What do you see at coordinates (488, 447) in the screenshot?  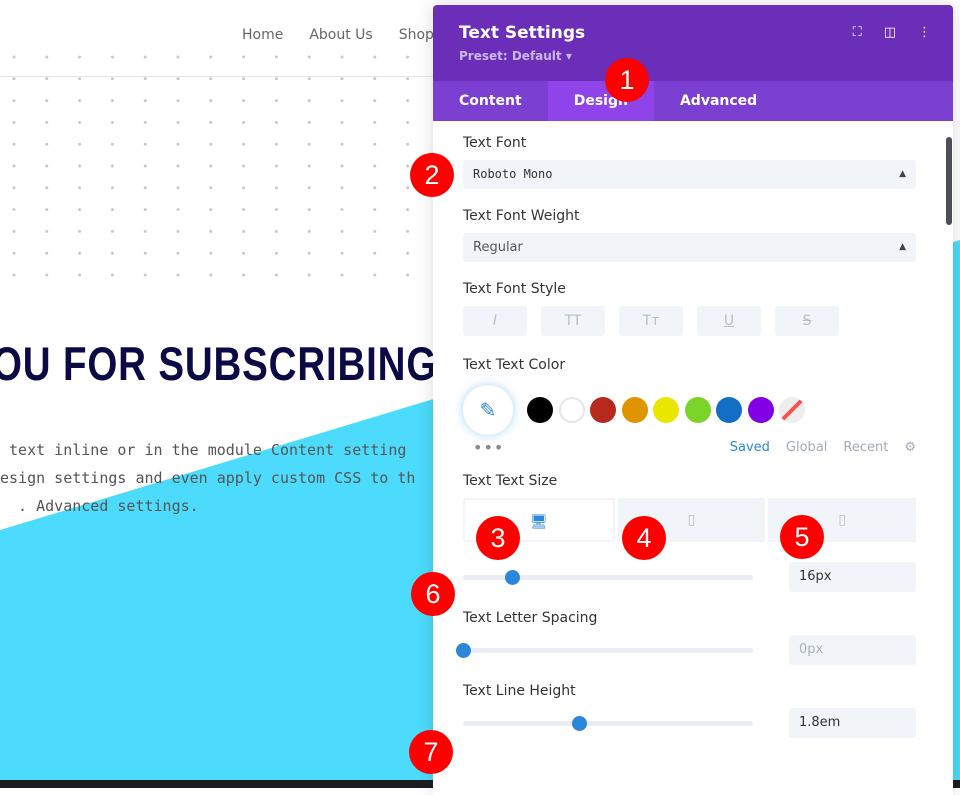 I see `more-colors-button: •••` at bounding box center [488, 447].